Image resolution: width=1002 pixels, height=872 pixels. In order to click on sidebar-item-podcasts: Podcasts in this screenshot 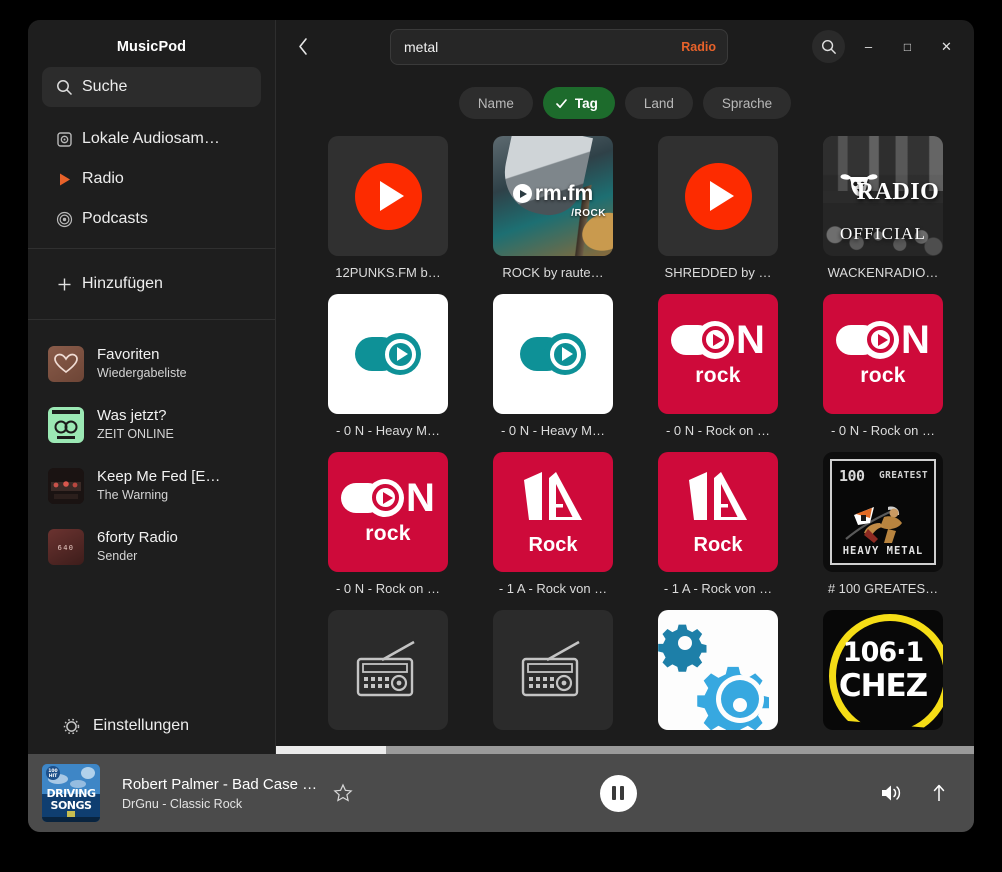, I will do `click(151, 219)`.